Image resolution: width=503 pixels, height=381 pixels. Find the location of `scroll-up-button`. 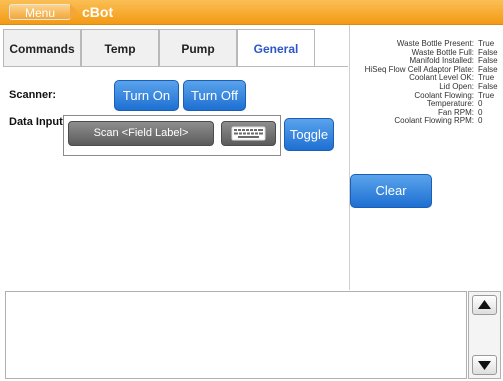

scroll-up-button is located at coordinates (484, 305).